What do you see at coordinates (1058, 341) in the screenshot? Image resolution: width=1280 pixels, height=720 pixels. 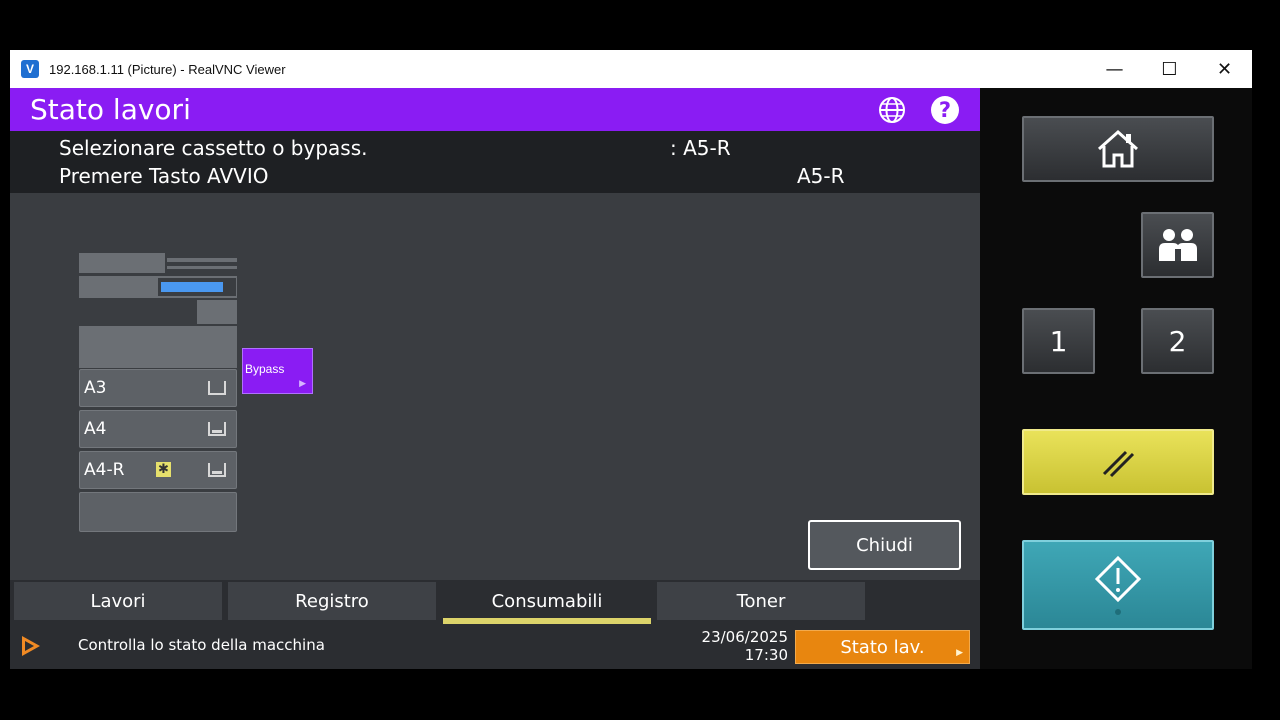 I see `button-1: 1` at bounding box center [1058, 341].